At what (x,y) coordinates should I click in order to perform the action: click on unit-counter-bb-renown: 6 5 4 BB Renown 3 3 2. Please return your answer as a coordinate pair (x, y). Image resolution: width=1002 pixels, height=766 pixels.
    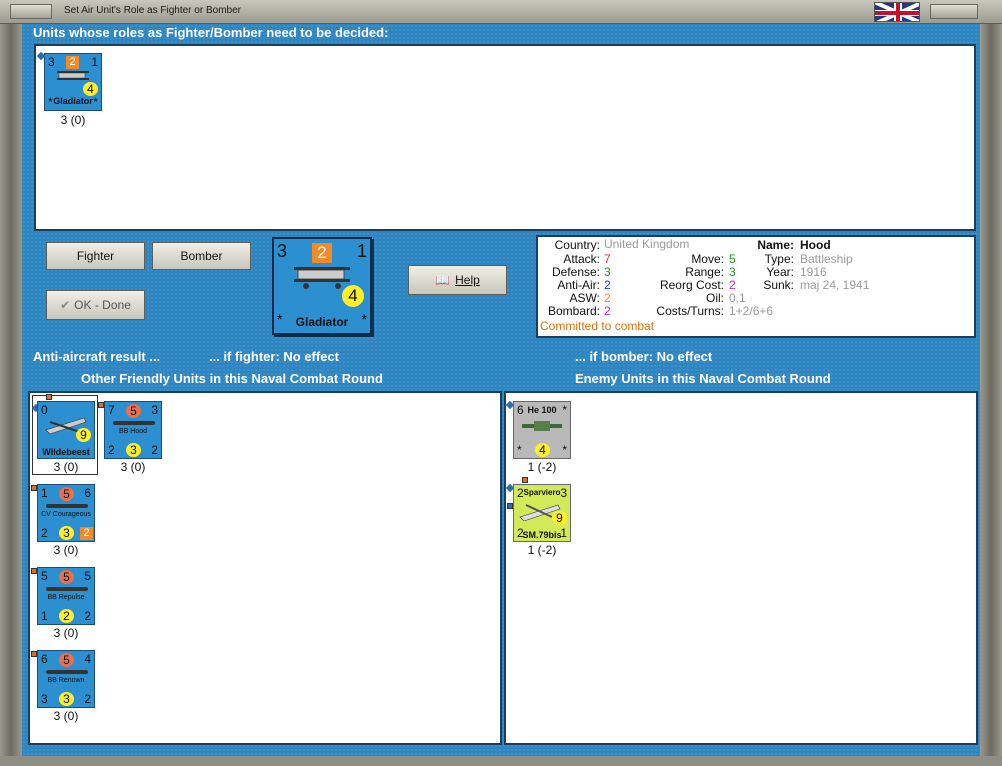
    Looking at the image, I should click on (66, 679).